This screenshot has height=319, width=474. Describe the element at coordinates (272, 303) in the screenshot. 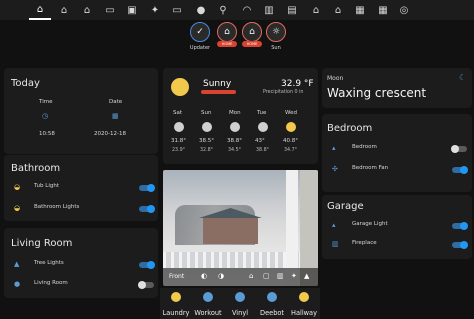

I see `nav-deebot: Deebot` at that location.